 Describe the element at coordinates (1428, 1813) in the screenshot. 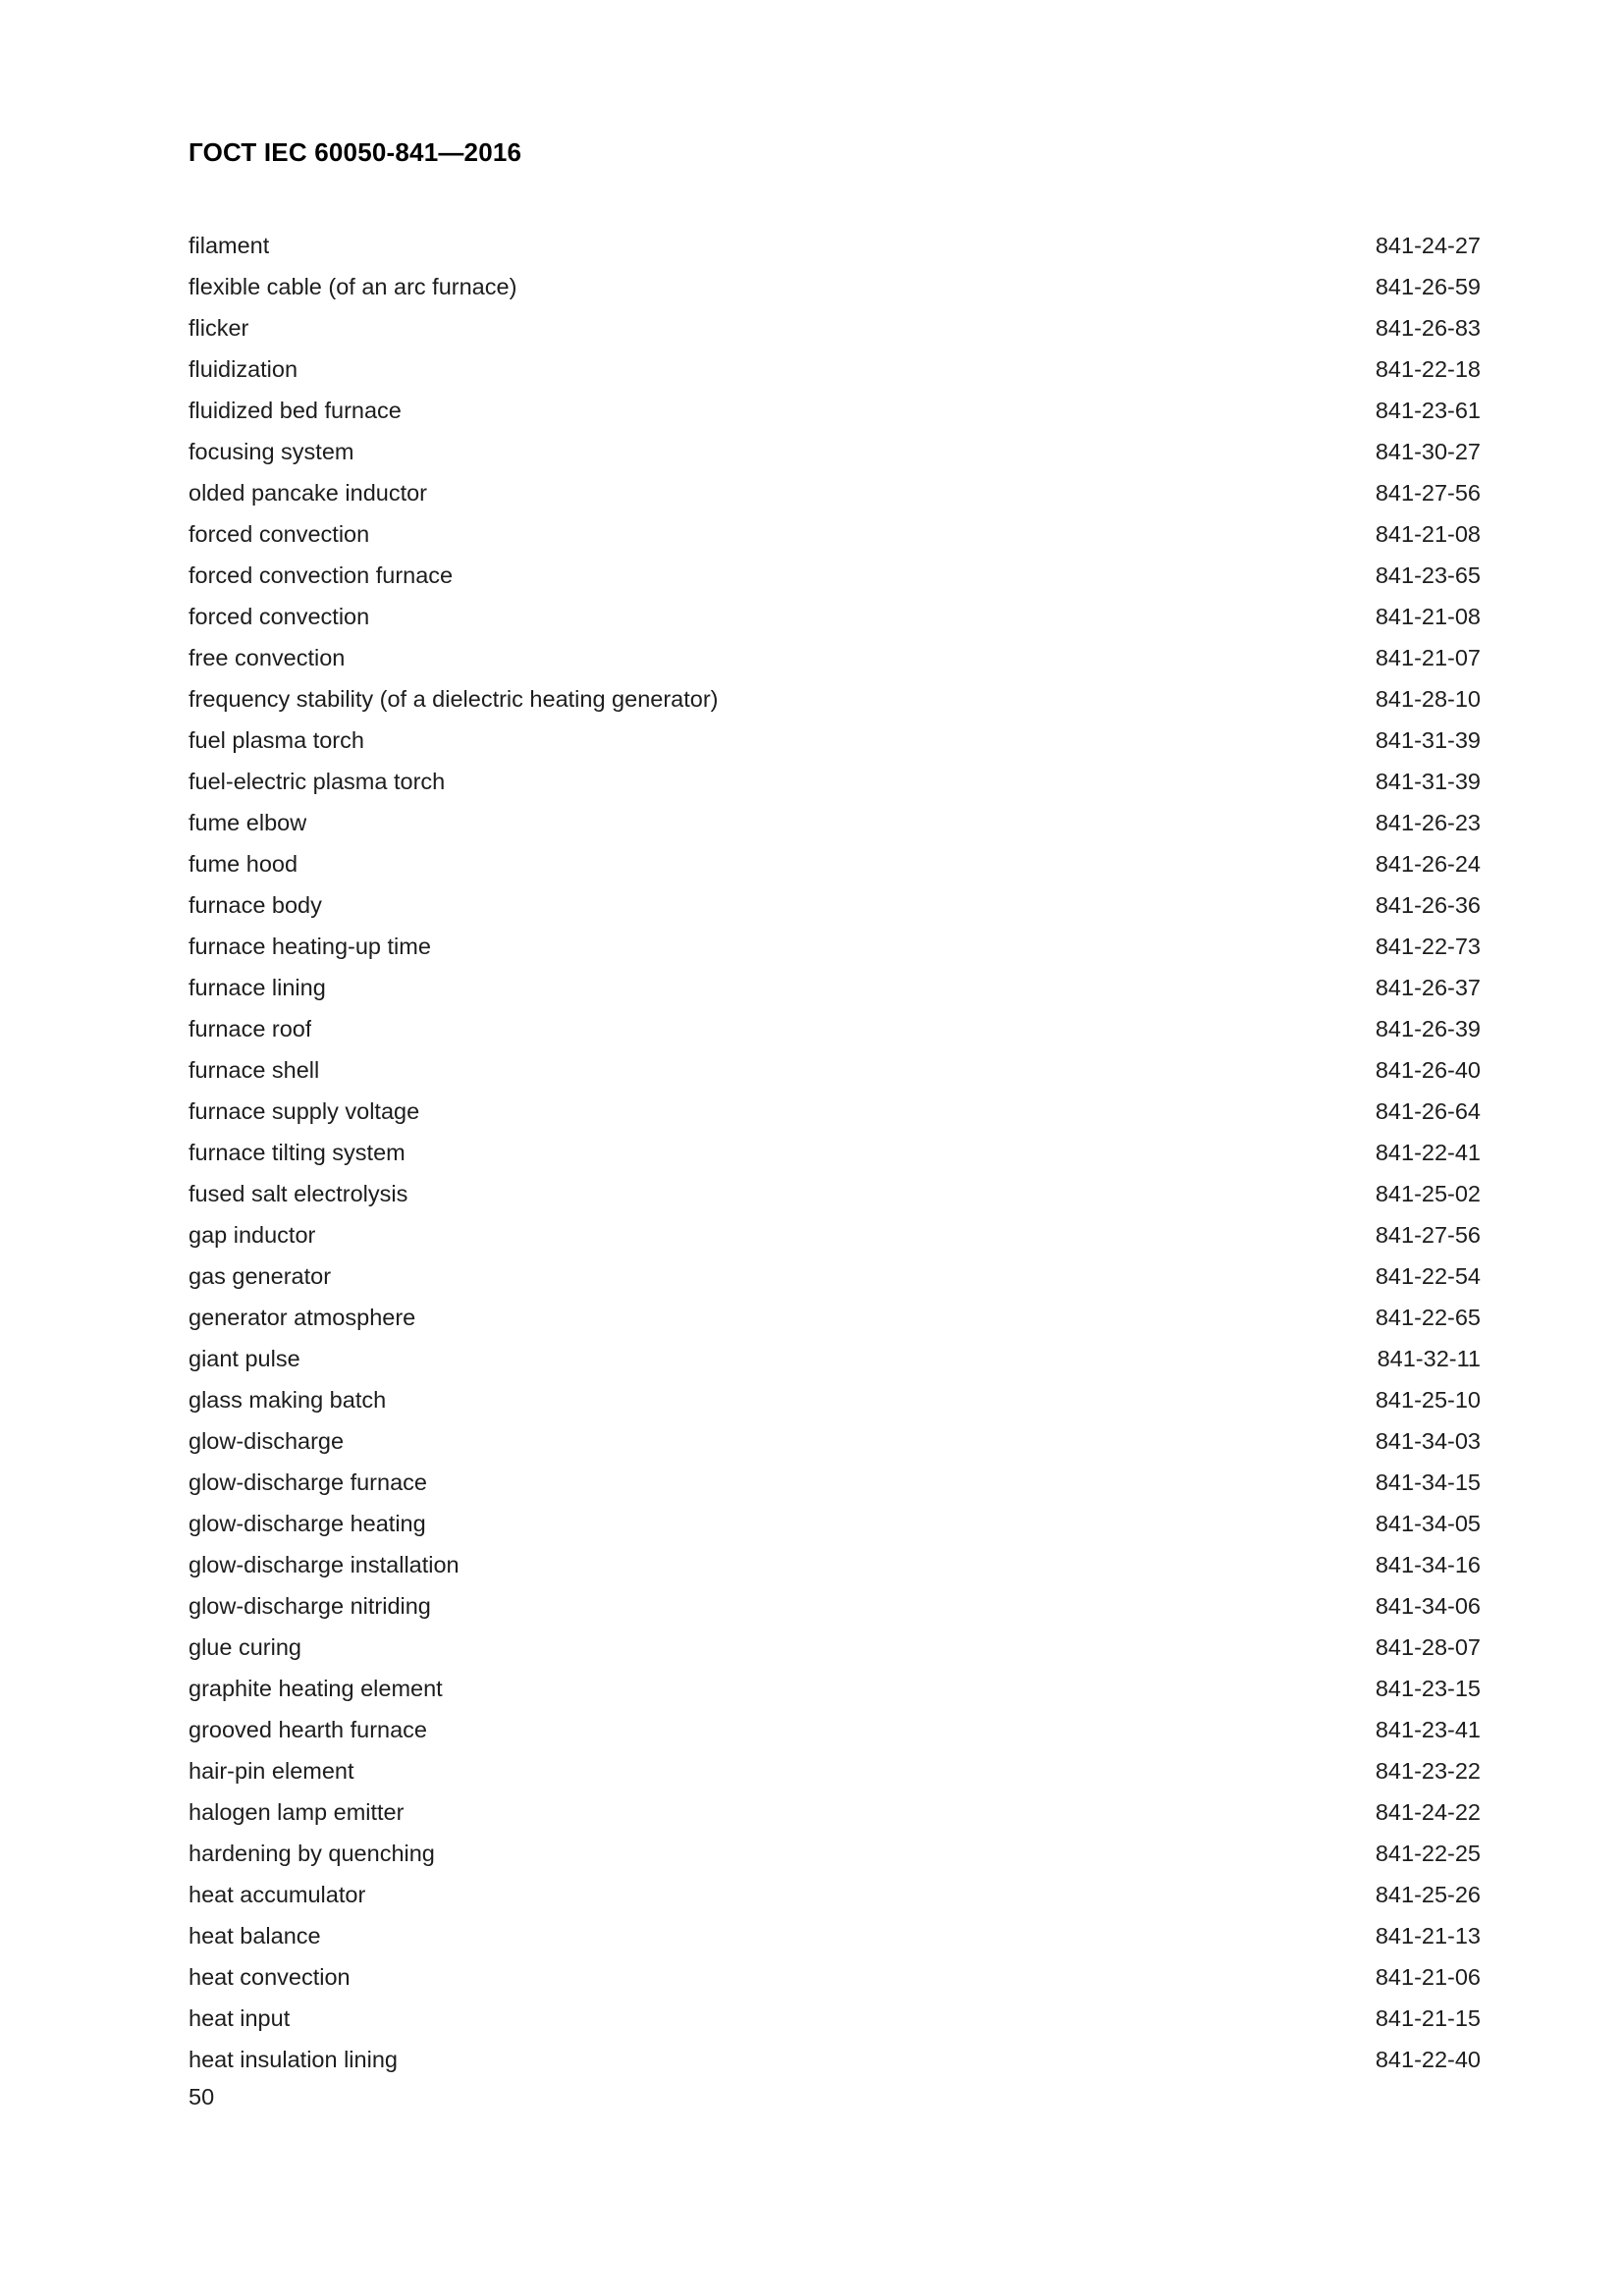

I see `index-entry-code: 841-24-22` at that location.